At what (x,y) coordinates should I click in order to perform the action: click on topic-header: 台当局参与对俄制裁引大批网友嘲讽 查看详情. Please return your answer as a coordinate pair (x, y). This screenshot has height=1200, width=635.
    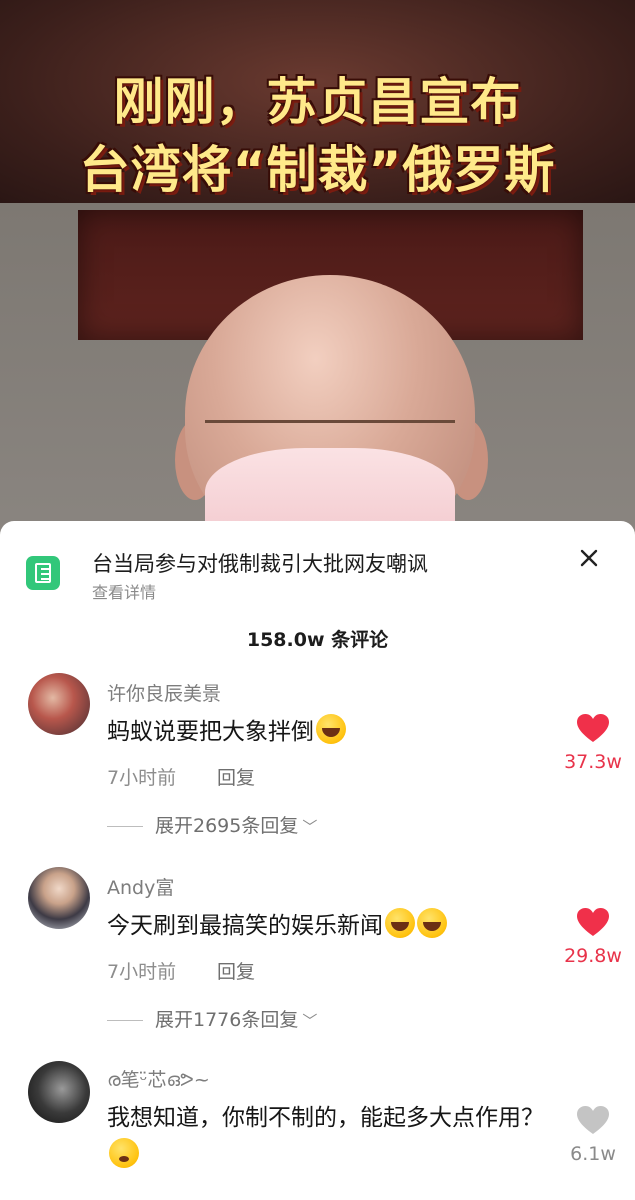
    Looking at the image, I should click on (317, 566).